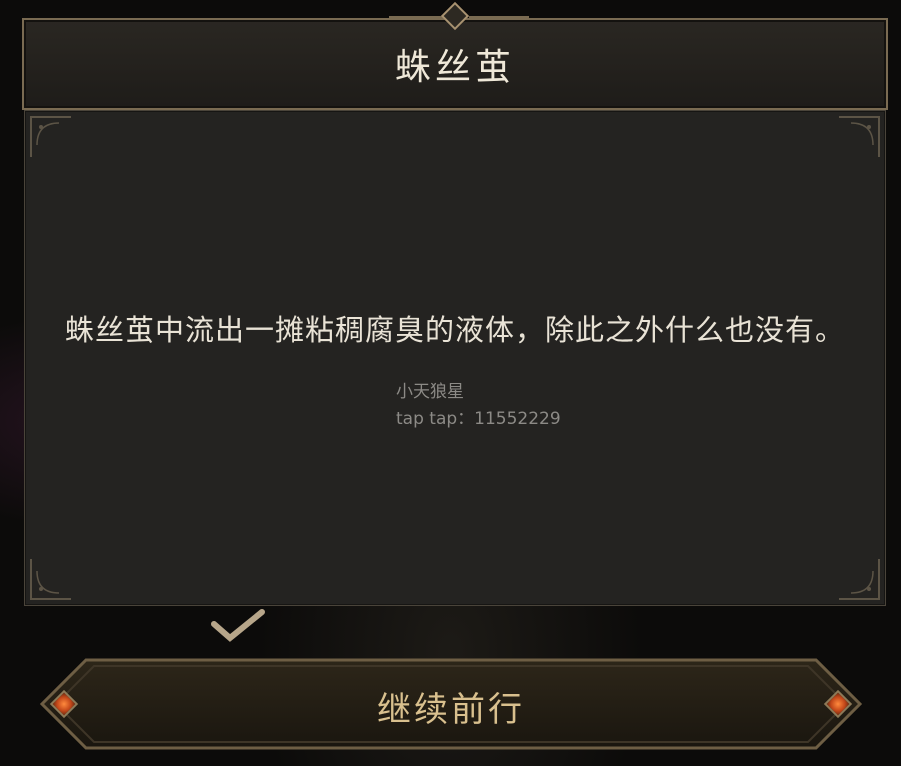 The width and height of the screenshot is (901, 766). I want to click on dialog-header: 蛛丝茧, so click(455, 55).